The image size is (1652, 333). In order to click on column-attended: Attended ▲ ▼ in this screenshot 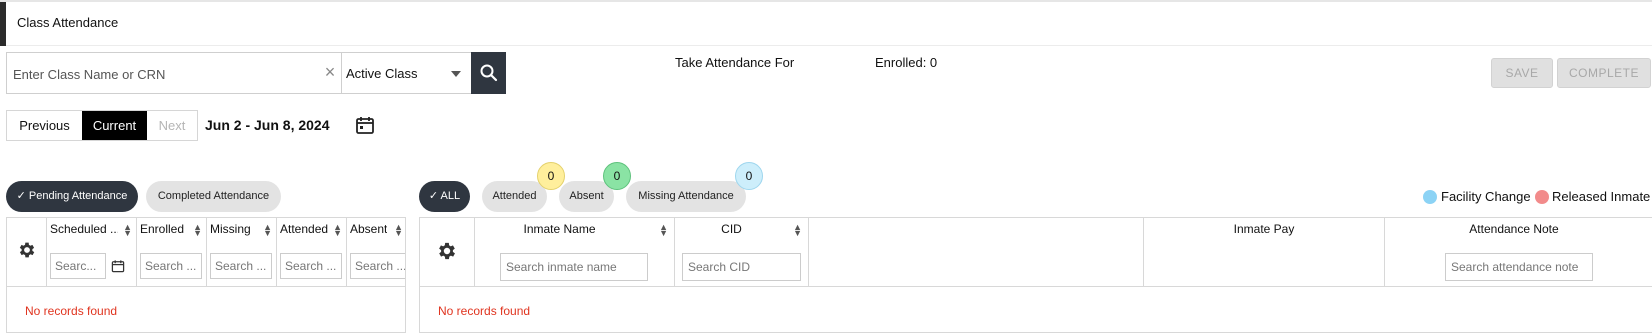, I will do `click(312, 252)`.